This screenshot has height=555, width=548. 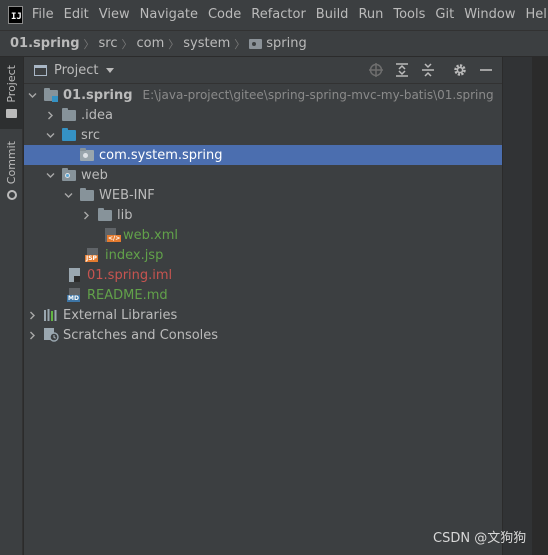 I want to click on menu-tools: Tools, so click(x=409, y=15).